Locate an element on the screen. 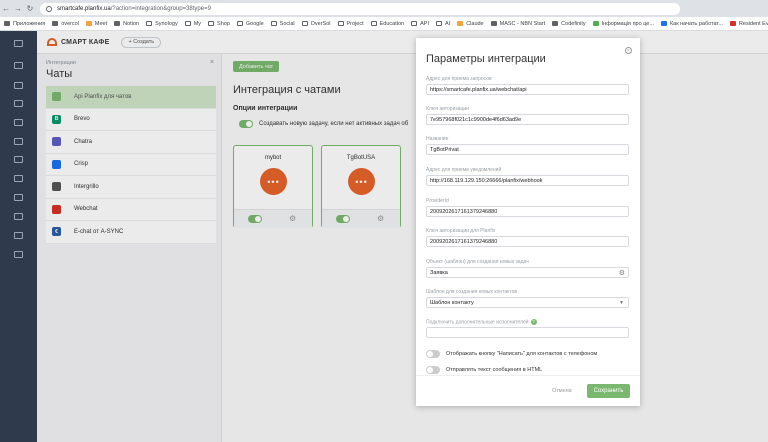 This screenshot has height=442, width=768. back-icon: ← is located at coordinates (6, 9).